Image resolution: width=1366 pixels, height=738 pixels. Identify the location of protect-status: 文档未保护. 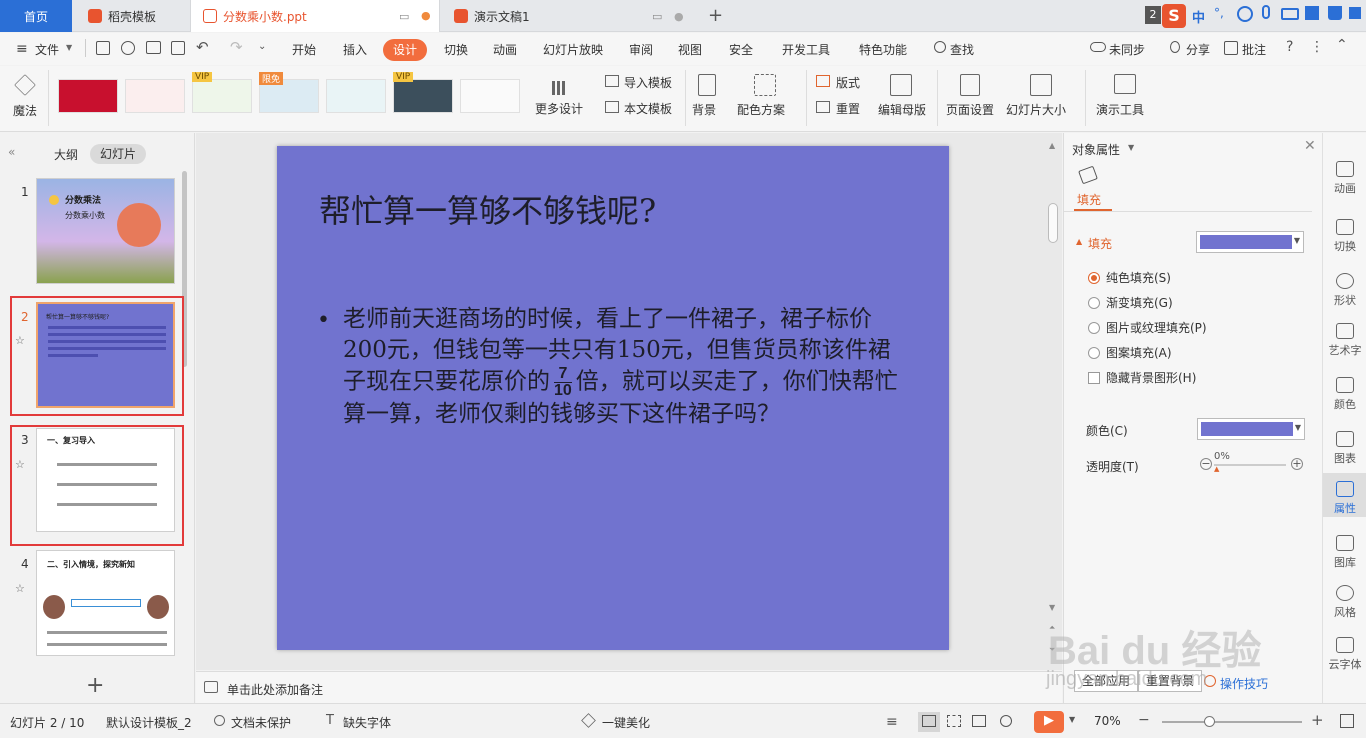
(261, 722).